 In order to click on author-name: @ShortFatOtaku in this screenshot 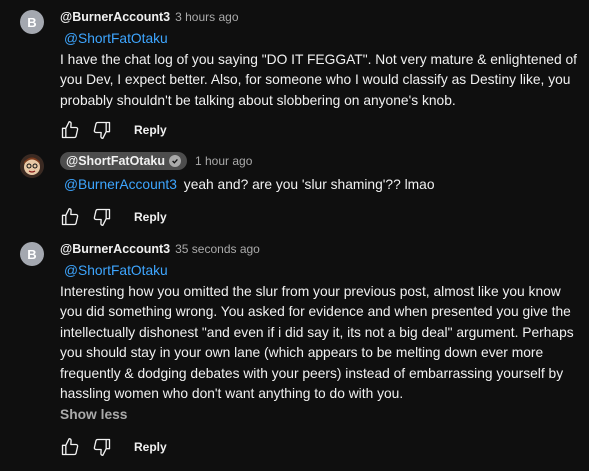, I will do `click(115, 161)`.